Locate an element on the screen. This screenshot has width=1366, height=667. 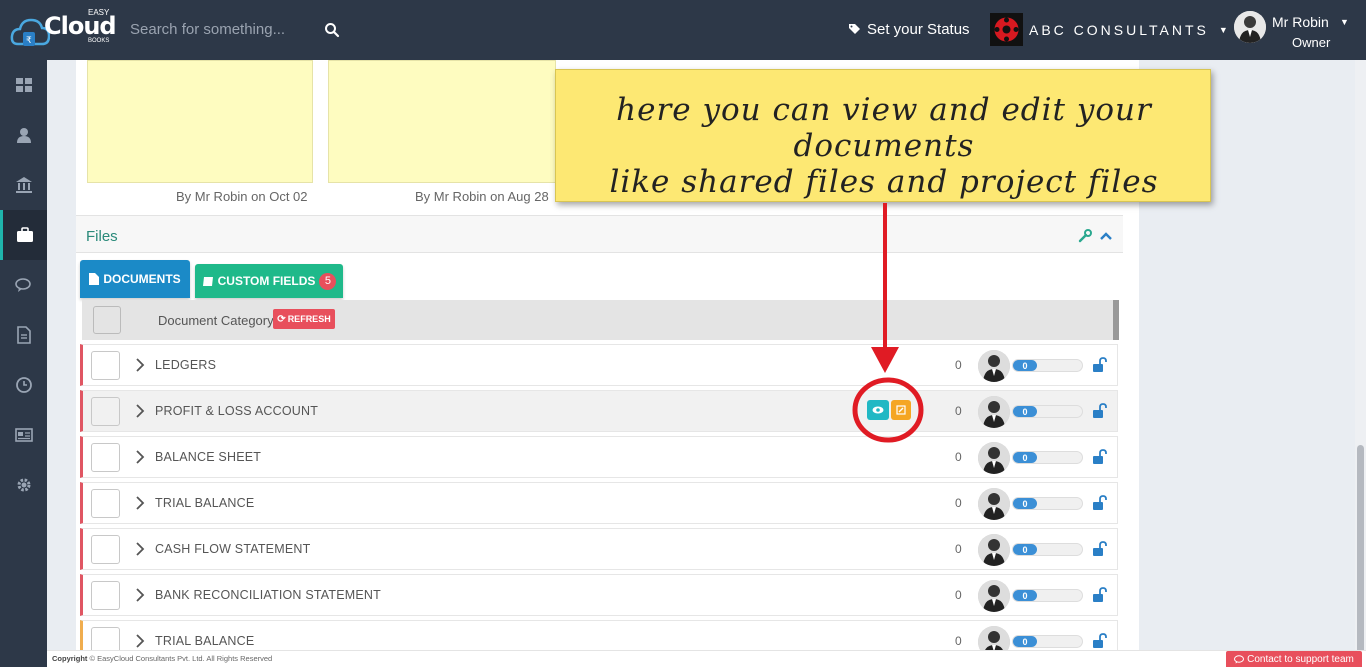
user-icon is located at coordinates (23, 135).